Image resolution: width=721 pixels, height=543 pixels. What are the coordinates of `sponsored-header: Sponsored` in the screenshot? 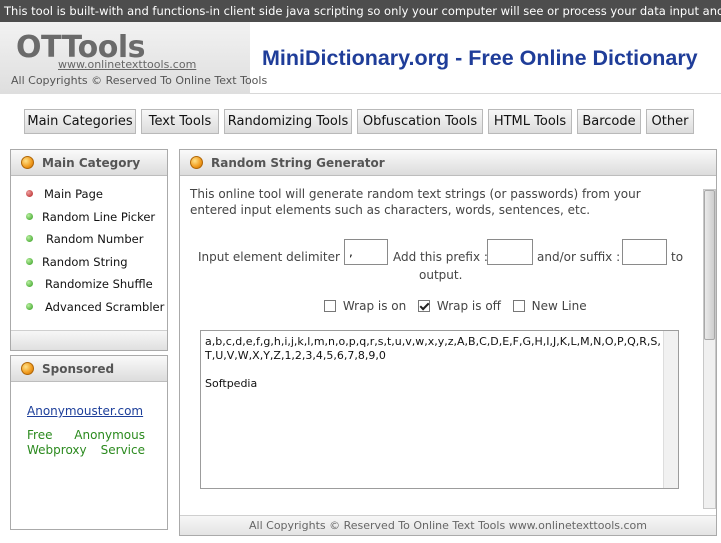 It's located at (89, 369).